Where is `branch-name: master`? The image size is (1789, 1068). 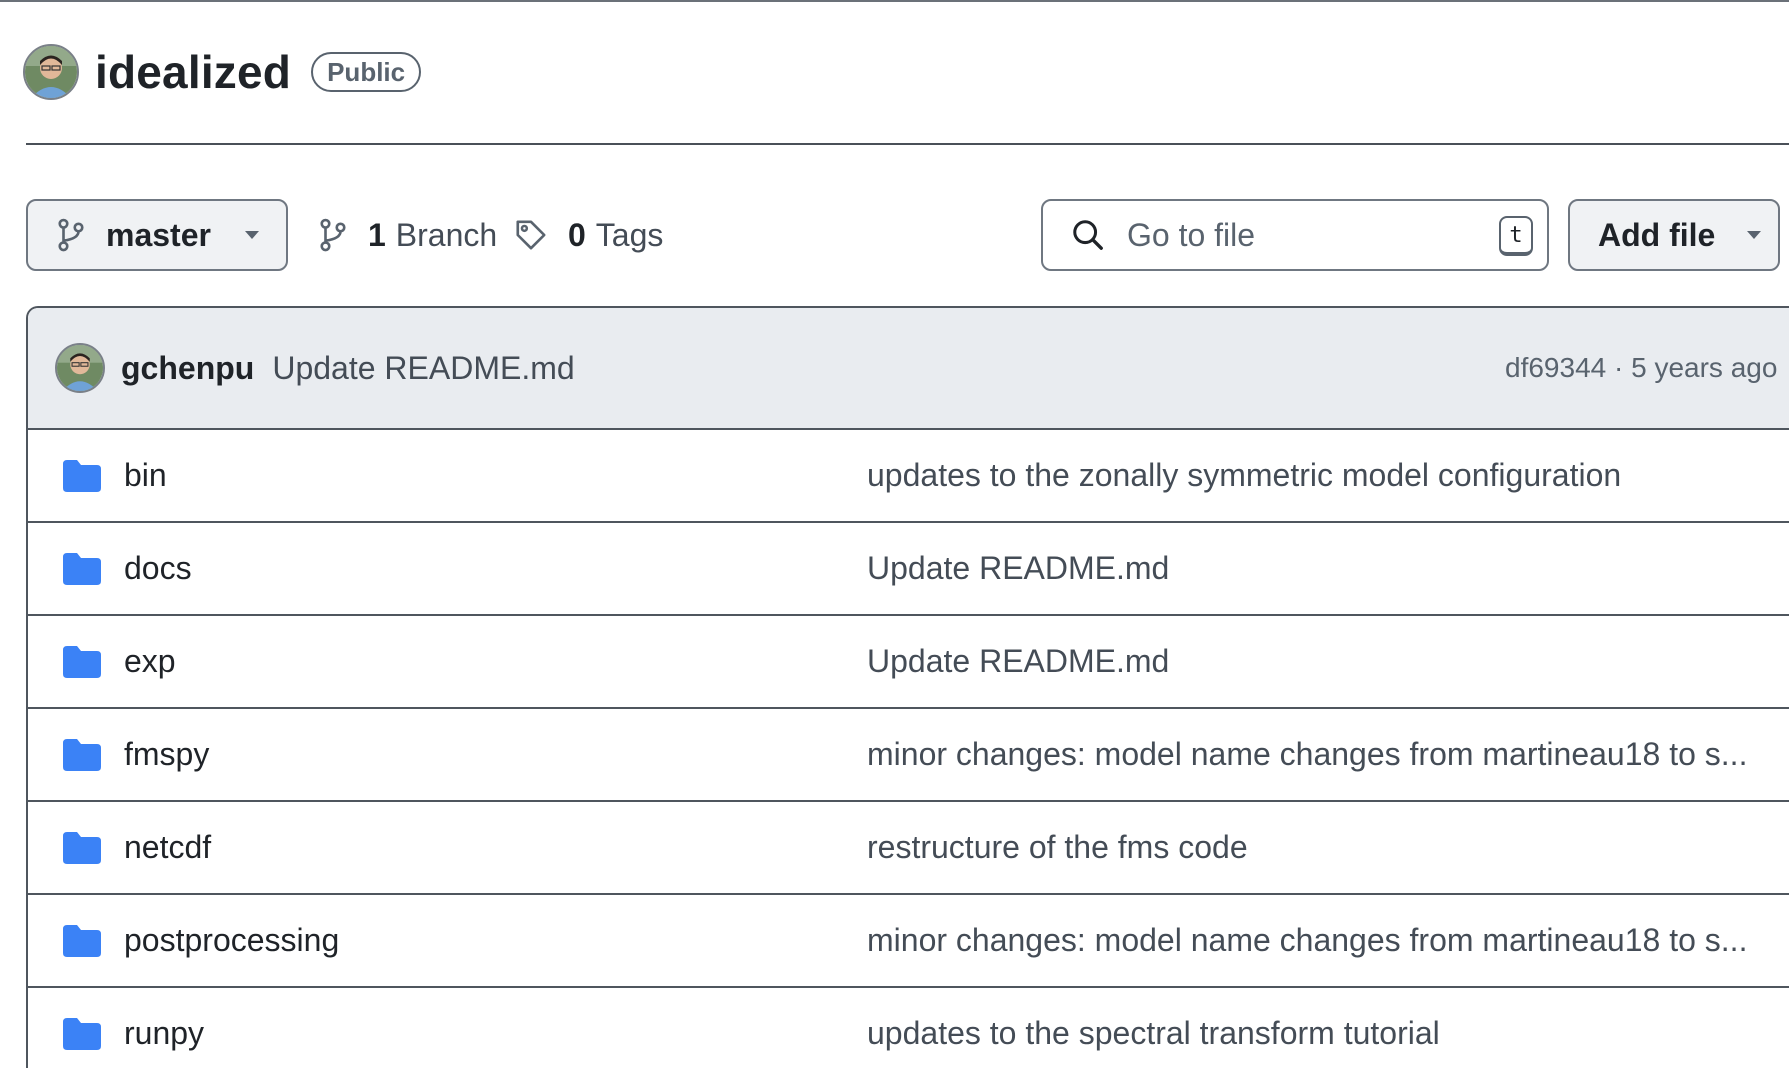
branch-name: master is located at coordinates (158, 234).